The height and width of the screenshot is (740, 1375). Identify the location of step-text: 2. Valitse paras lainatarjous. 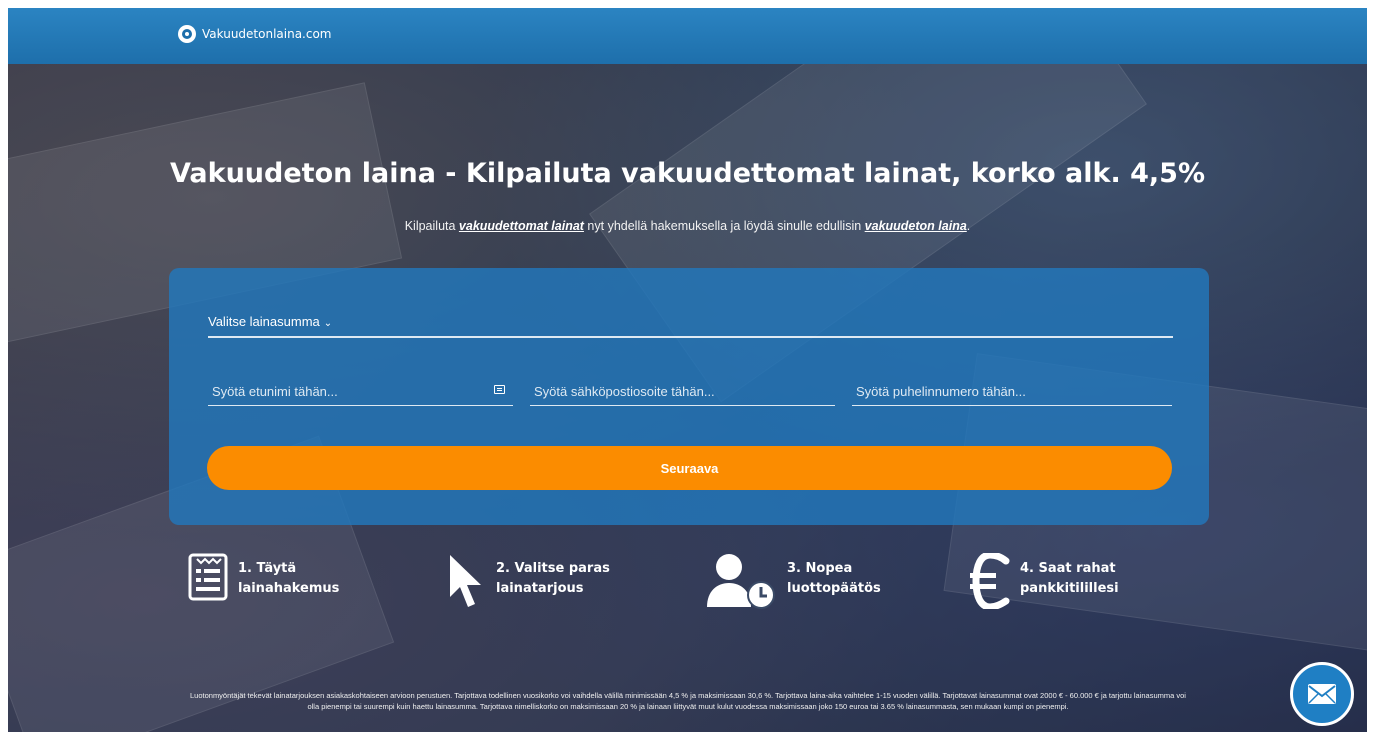
(553, 576).